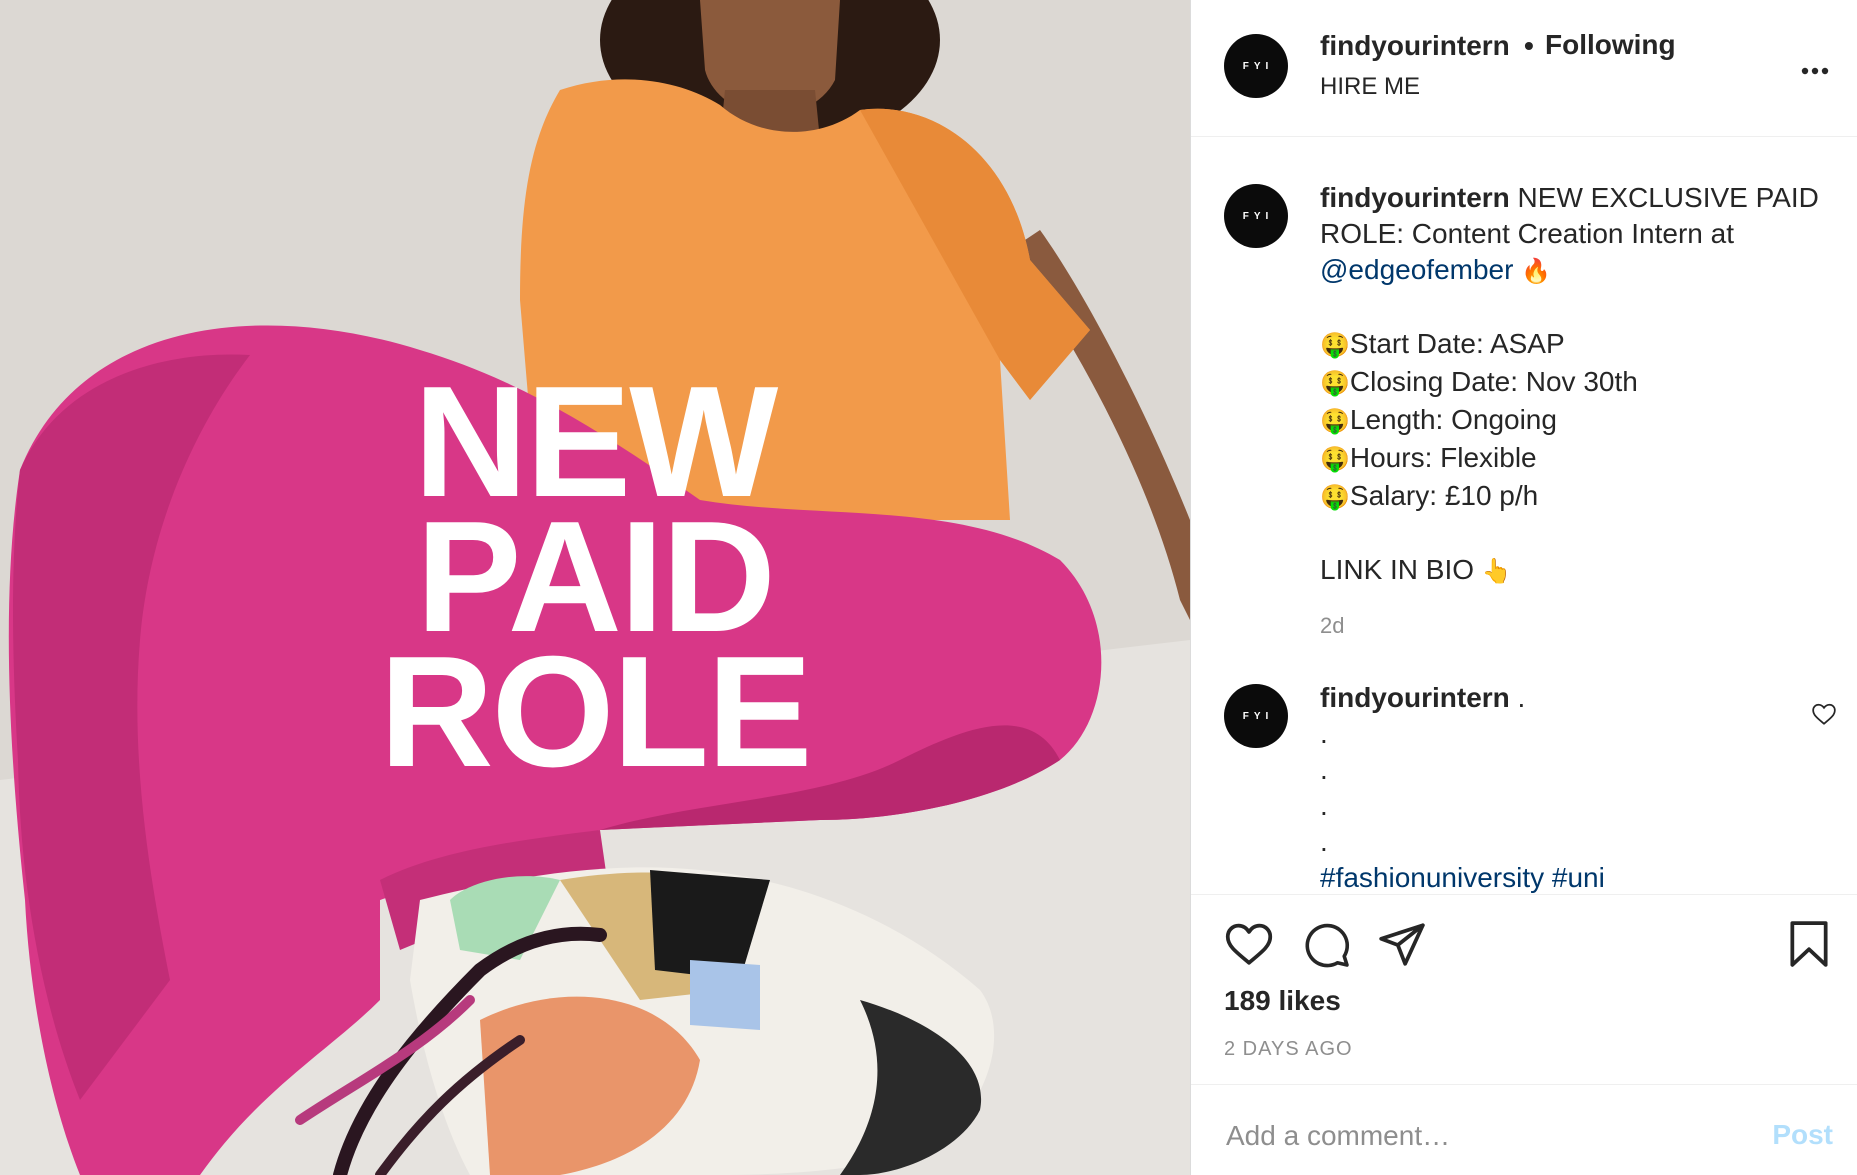 This screenshot has height=1175, width=1857. I want to click on comment-like-heart-icon, so click(1824, 716).